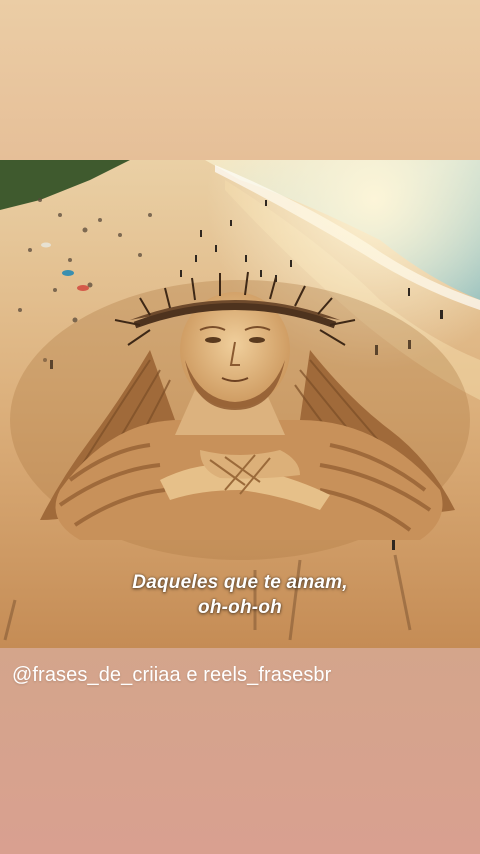  What do you see at coordinates (240, 607) in the screenshot?
I see `caption-line-2: oh-oh-oh` at bounding box center [240, 607].